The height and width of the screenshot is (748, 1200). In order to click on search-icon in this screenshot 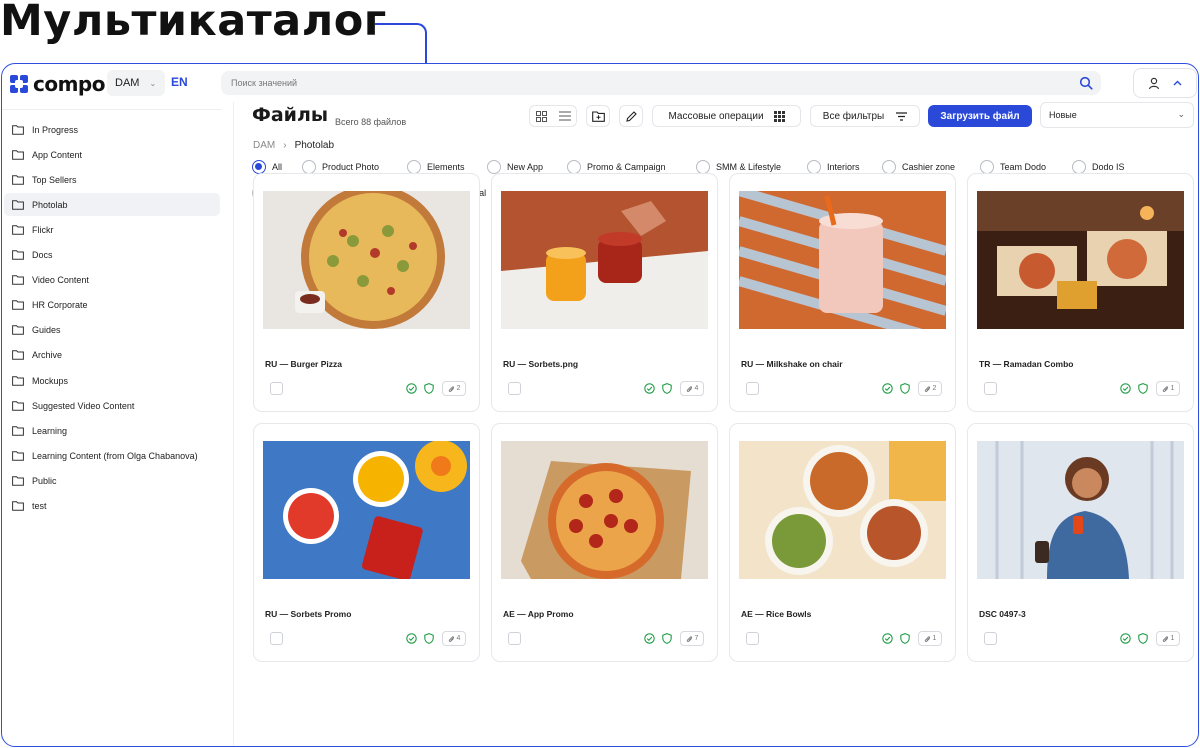, I will do `click(1086, 83)`.